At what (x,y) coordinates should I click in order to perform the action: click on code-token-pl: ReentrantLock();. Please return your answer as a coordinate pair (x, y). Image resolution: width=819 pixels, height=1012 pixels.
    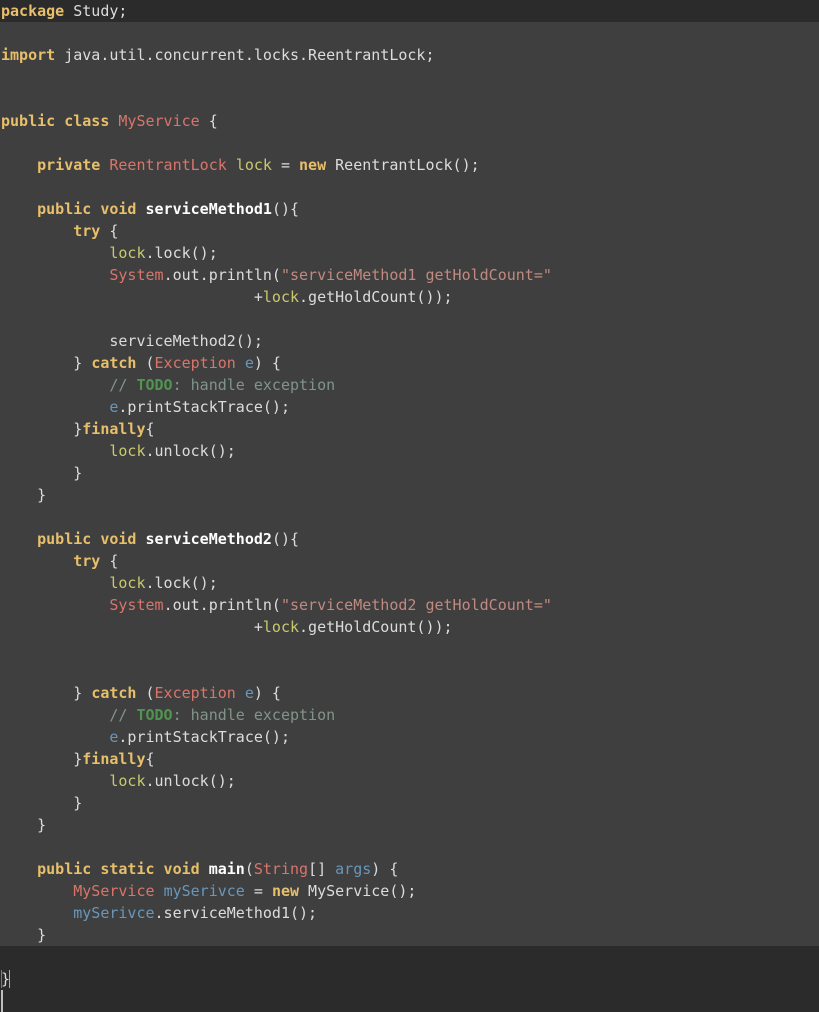
    Looking at the image, I should click on (403, 165).